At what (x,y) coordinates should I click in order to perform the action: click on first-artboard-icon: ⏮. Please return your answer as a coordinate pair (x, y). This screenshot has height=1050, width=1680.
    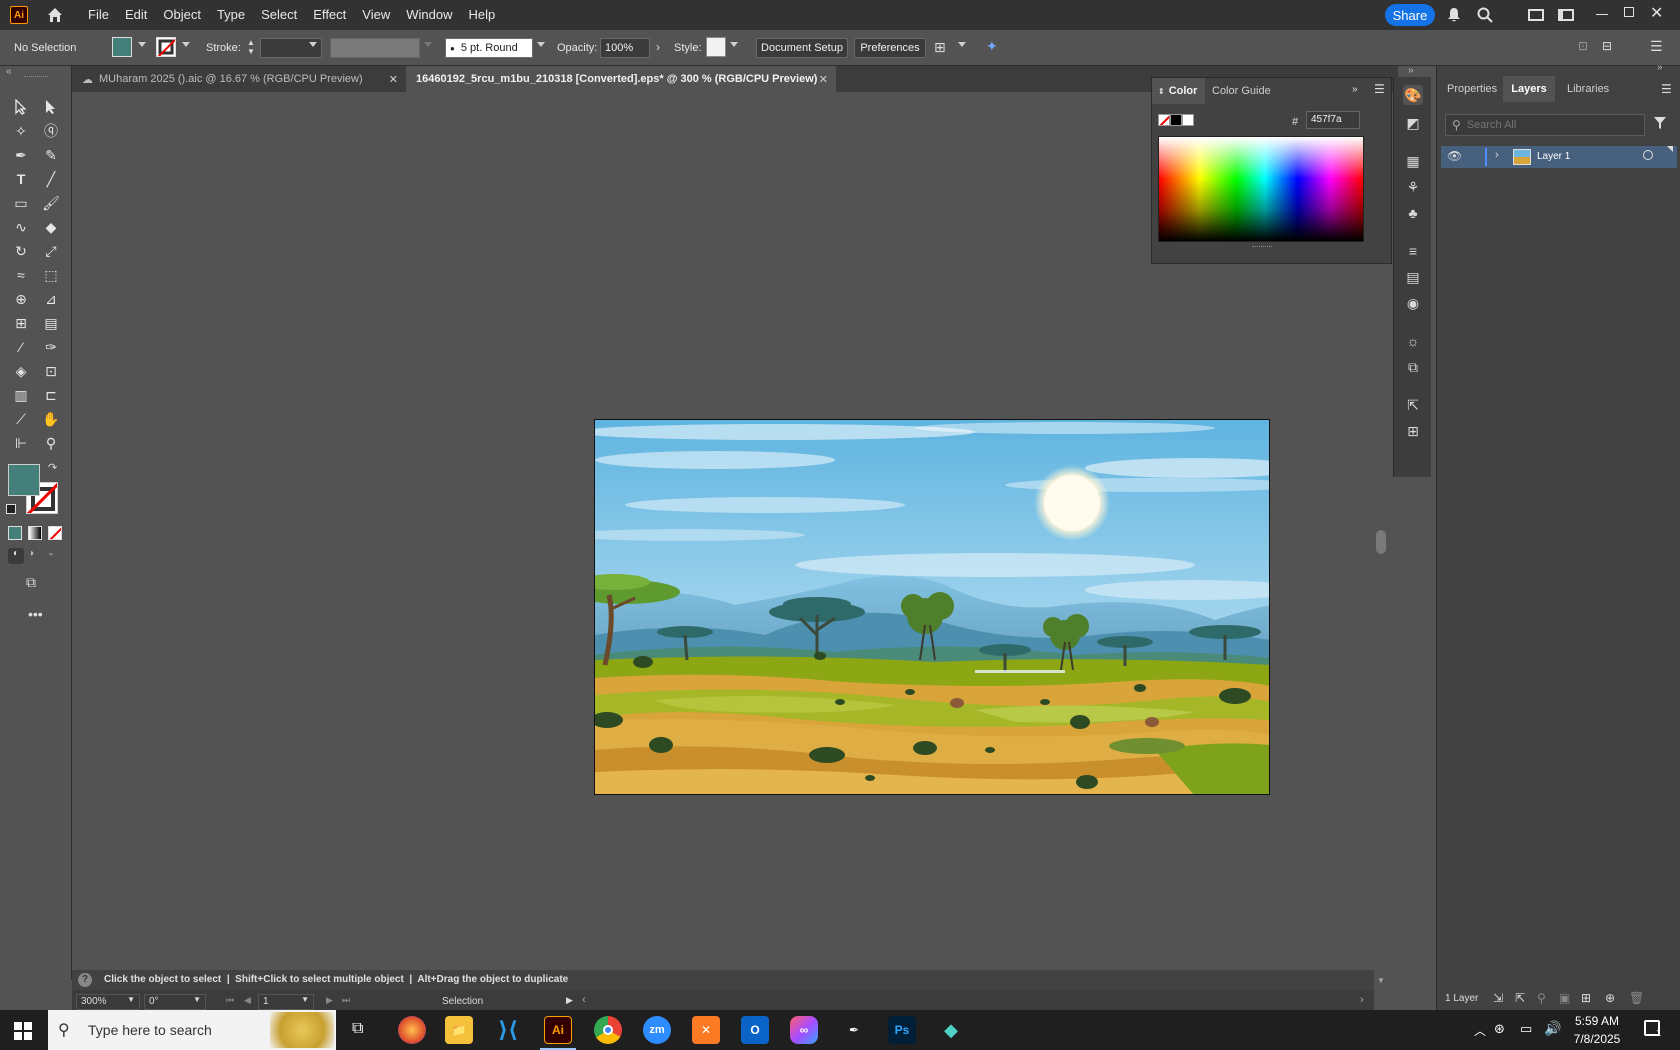
    Looking at the image, I should click on (230, 1000).